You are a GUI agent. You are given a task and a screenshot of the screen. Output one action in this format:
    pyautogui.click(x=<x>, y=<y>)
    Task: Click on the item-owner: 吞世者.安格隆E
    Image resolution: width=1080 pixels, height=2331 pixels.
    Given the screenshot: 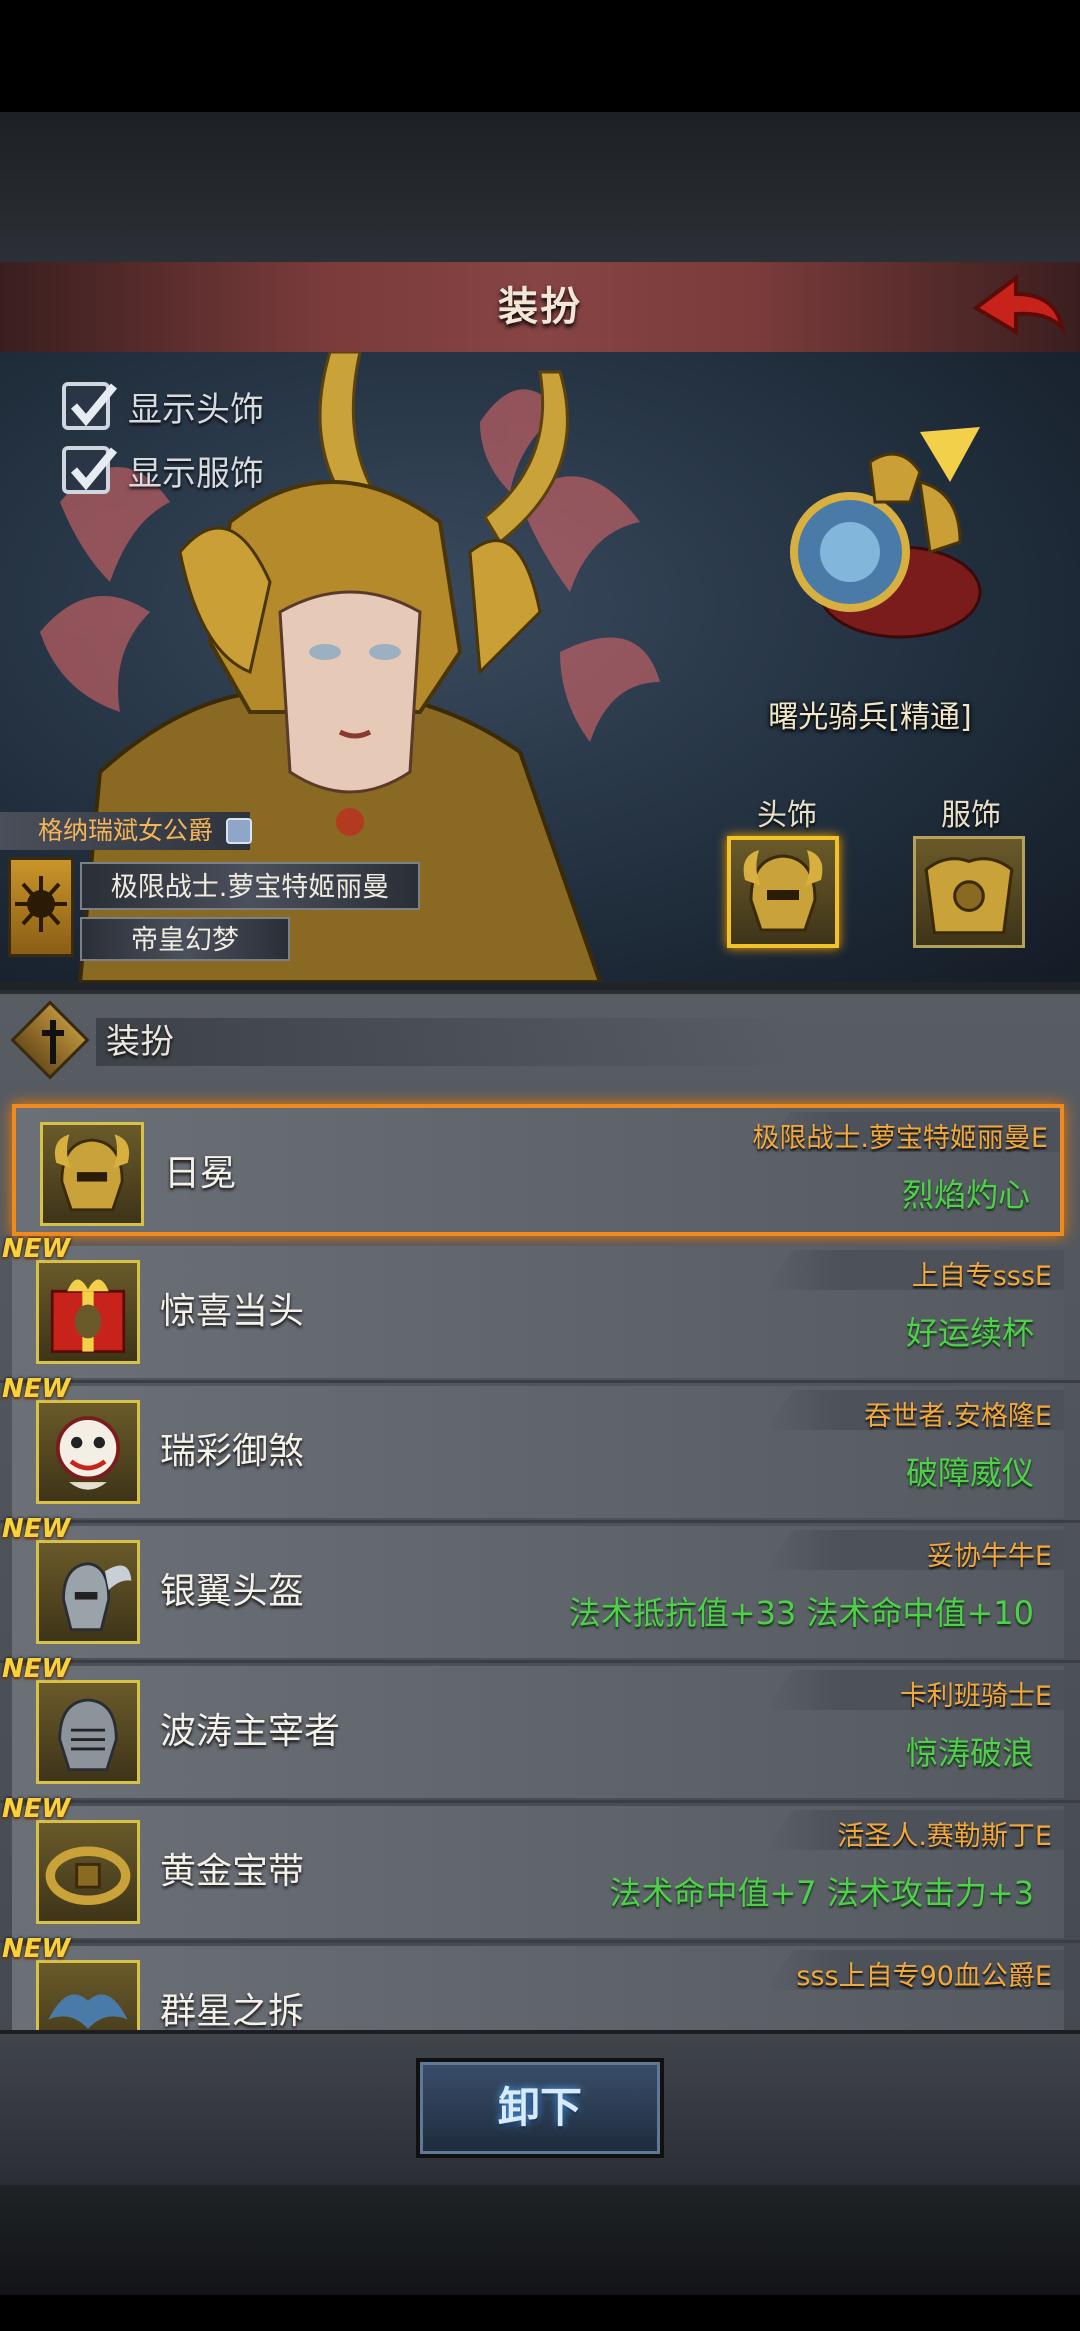 What is the action you would take?
    pyautogui.click(x=958, y=1416)
    